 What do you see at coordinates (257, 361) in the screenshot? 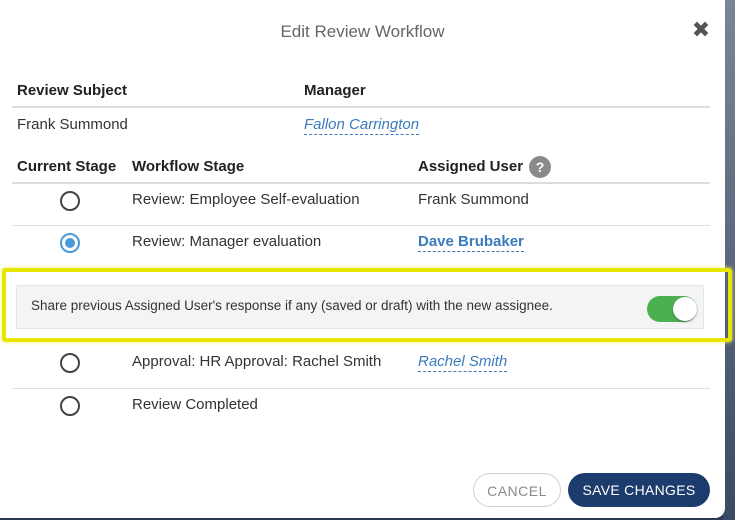
I see `workflow-stage-label: Approval: HR Approval: Rachel Smith` at bounding box center [257, 361].